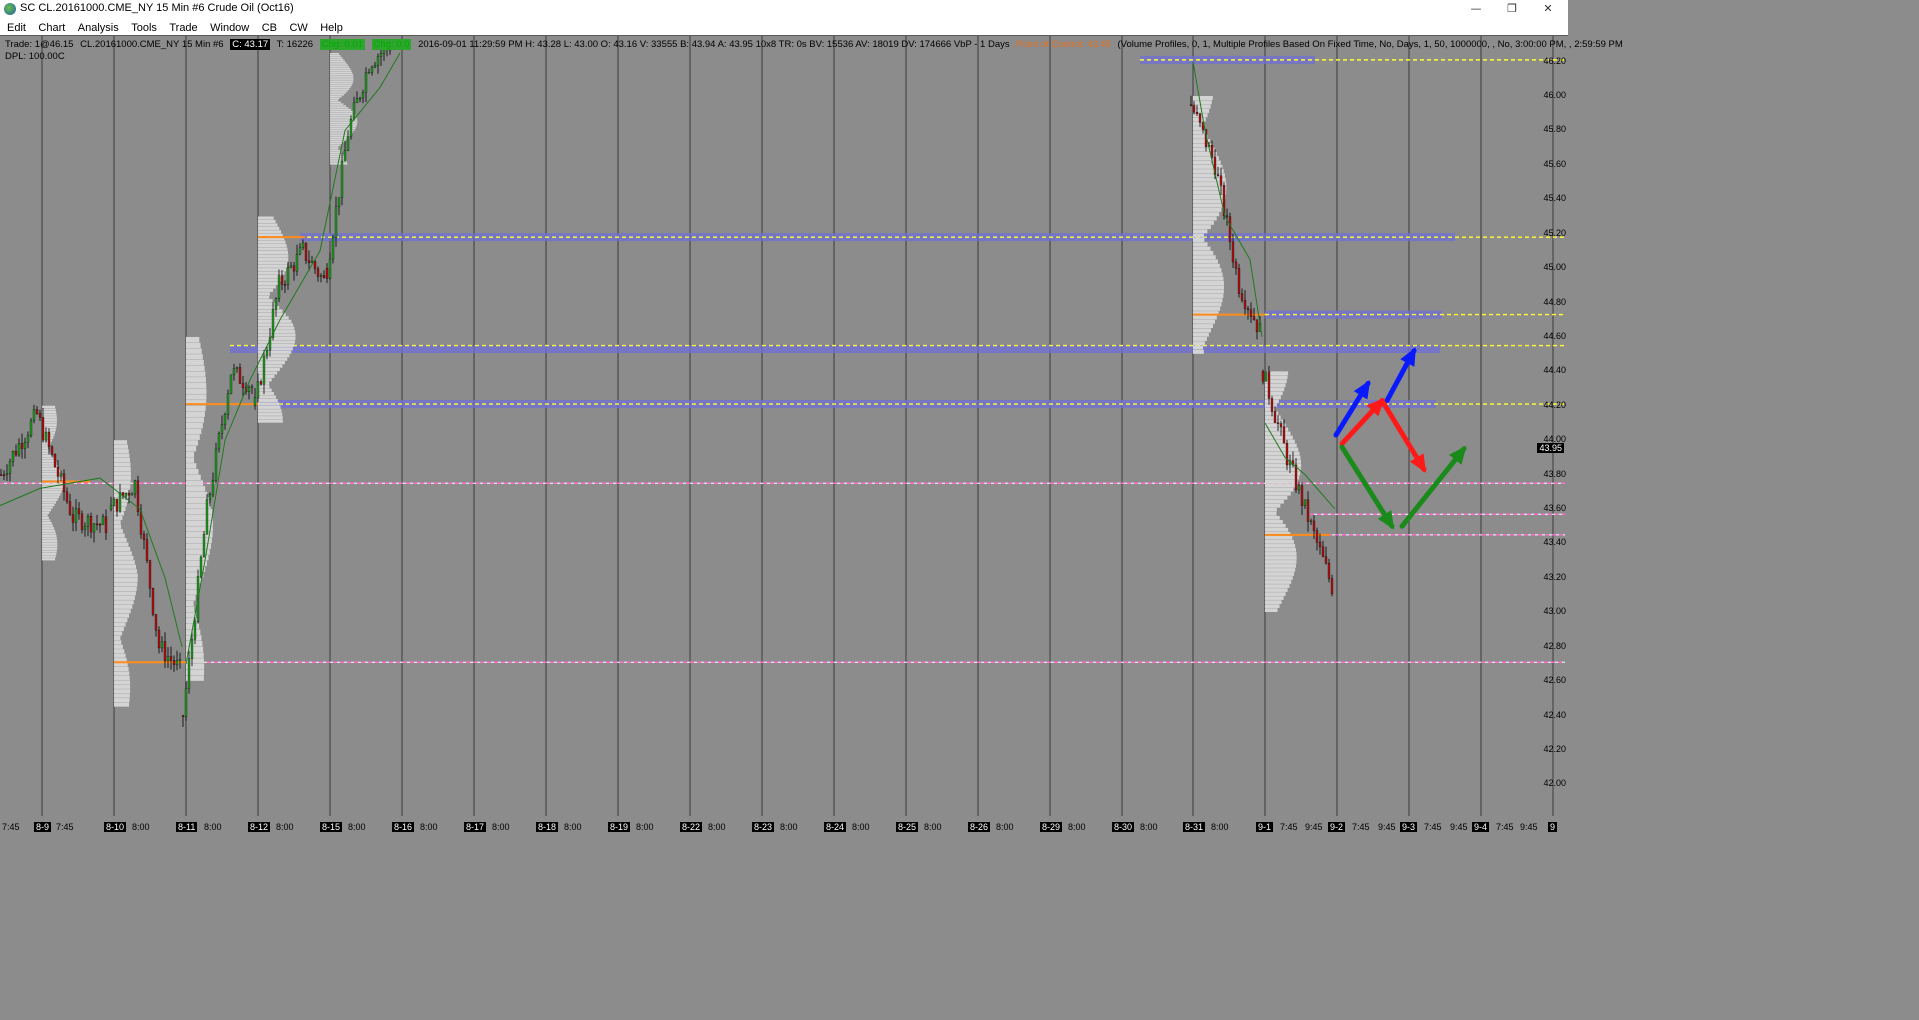  I want to click on minimize-button: —, so click(1476, 9).